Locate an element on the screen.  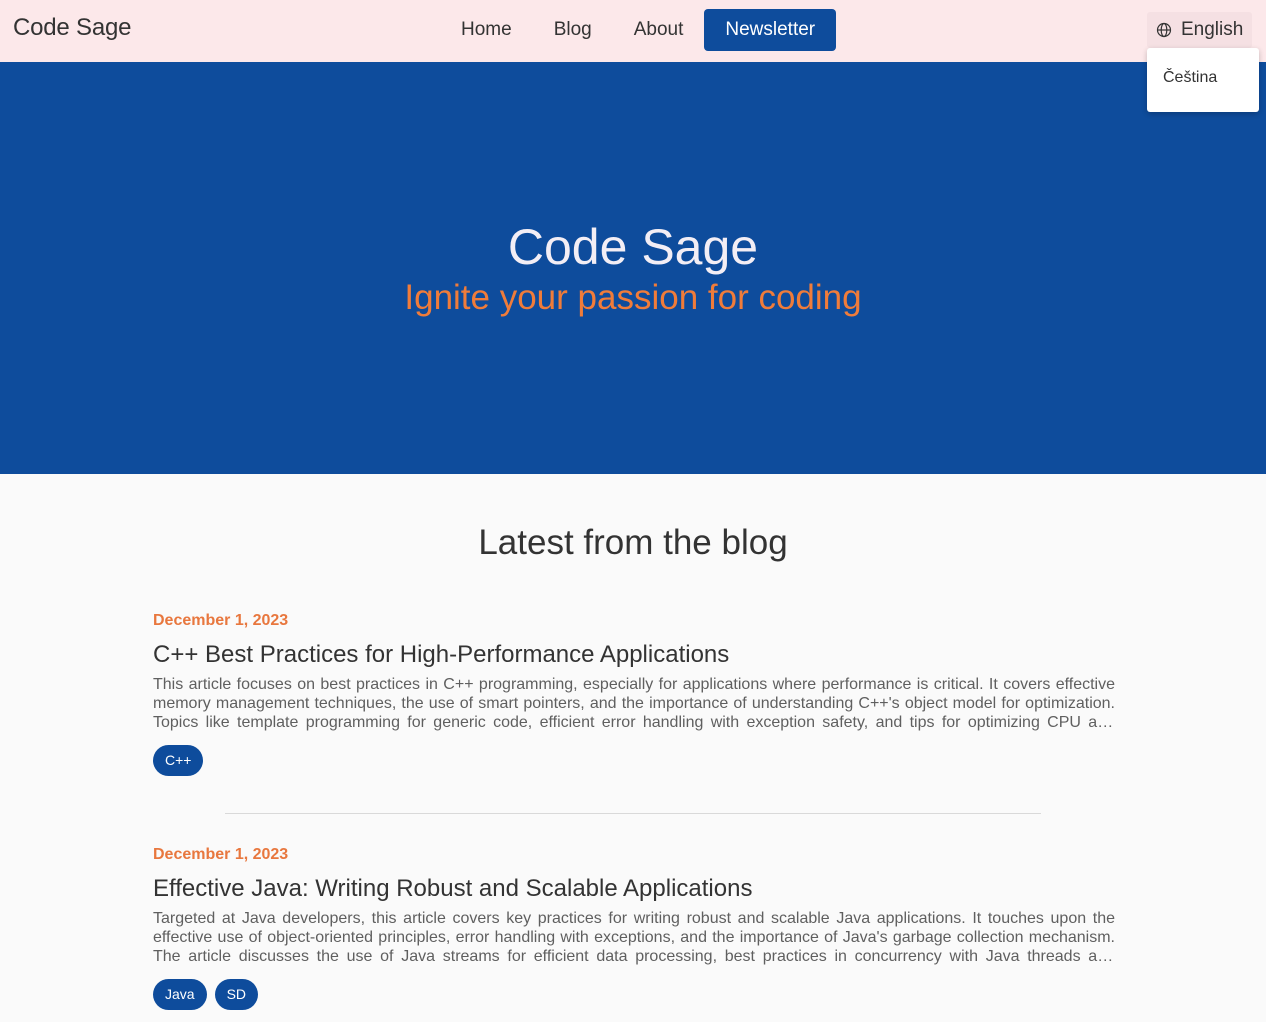
nav-link-about: About is located at coordinates (659, 30).